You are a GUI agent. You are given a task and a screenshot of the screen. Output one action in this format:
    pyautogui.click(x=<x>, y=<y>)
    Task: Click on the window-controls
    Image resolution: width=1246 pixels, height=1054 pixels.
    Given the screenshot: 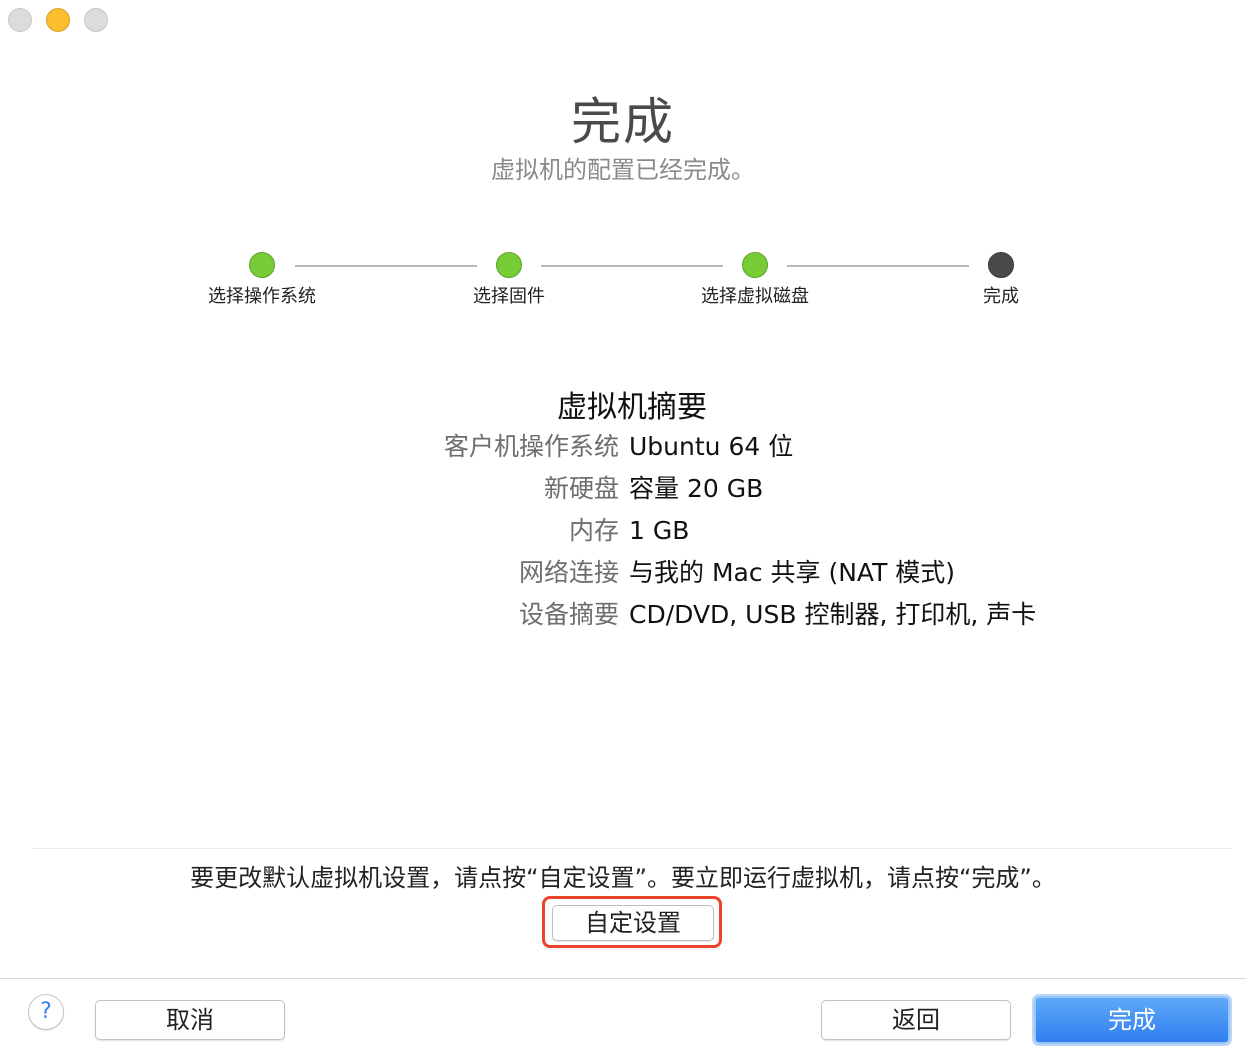 What is the action you would take?
    pyautogui.click(x=58, y=20)
    